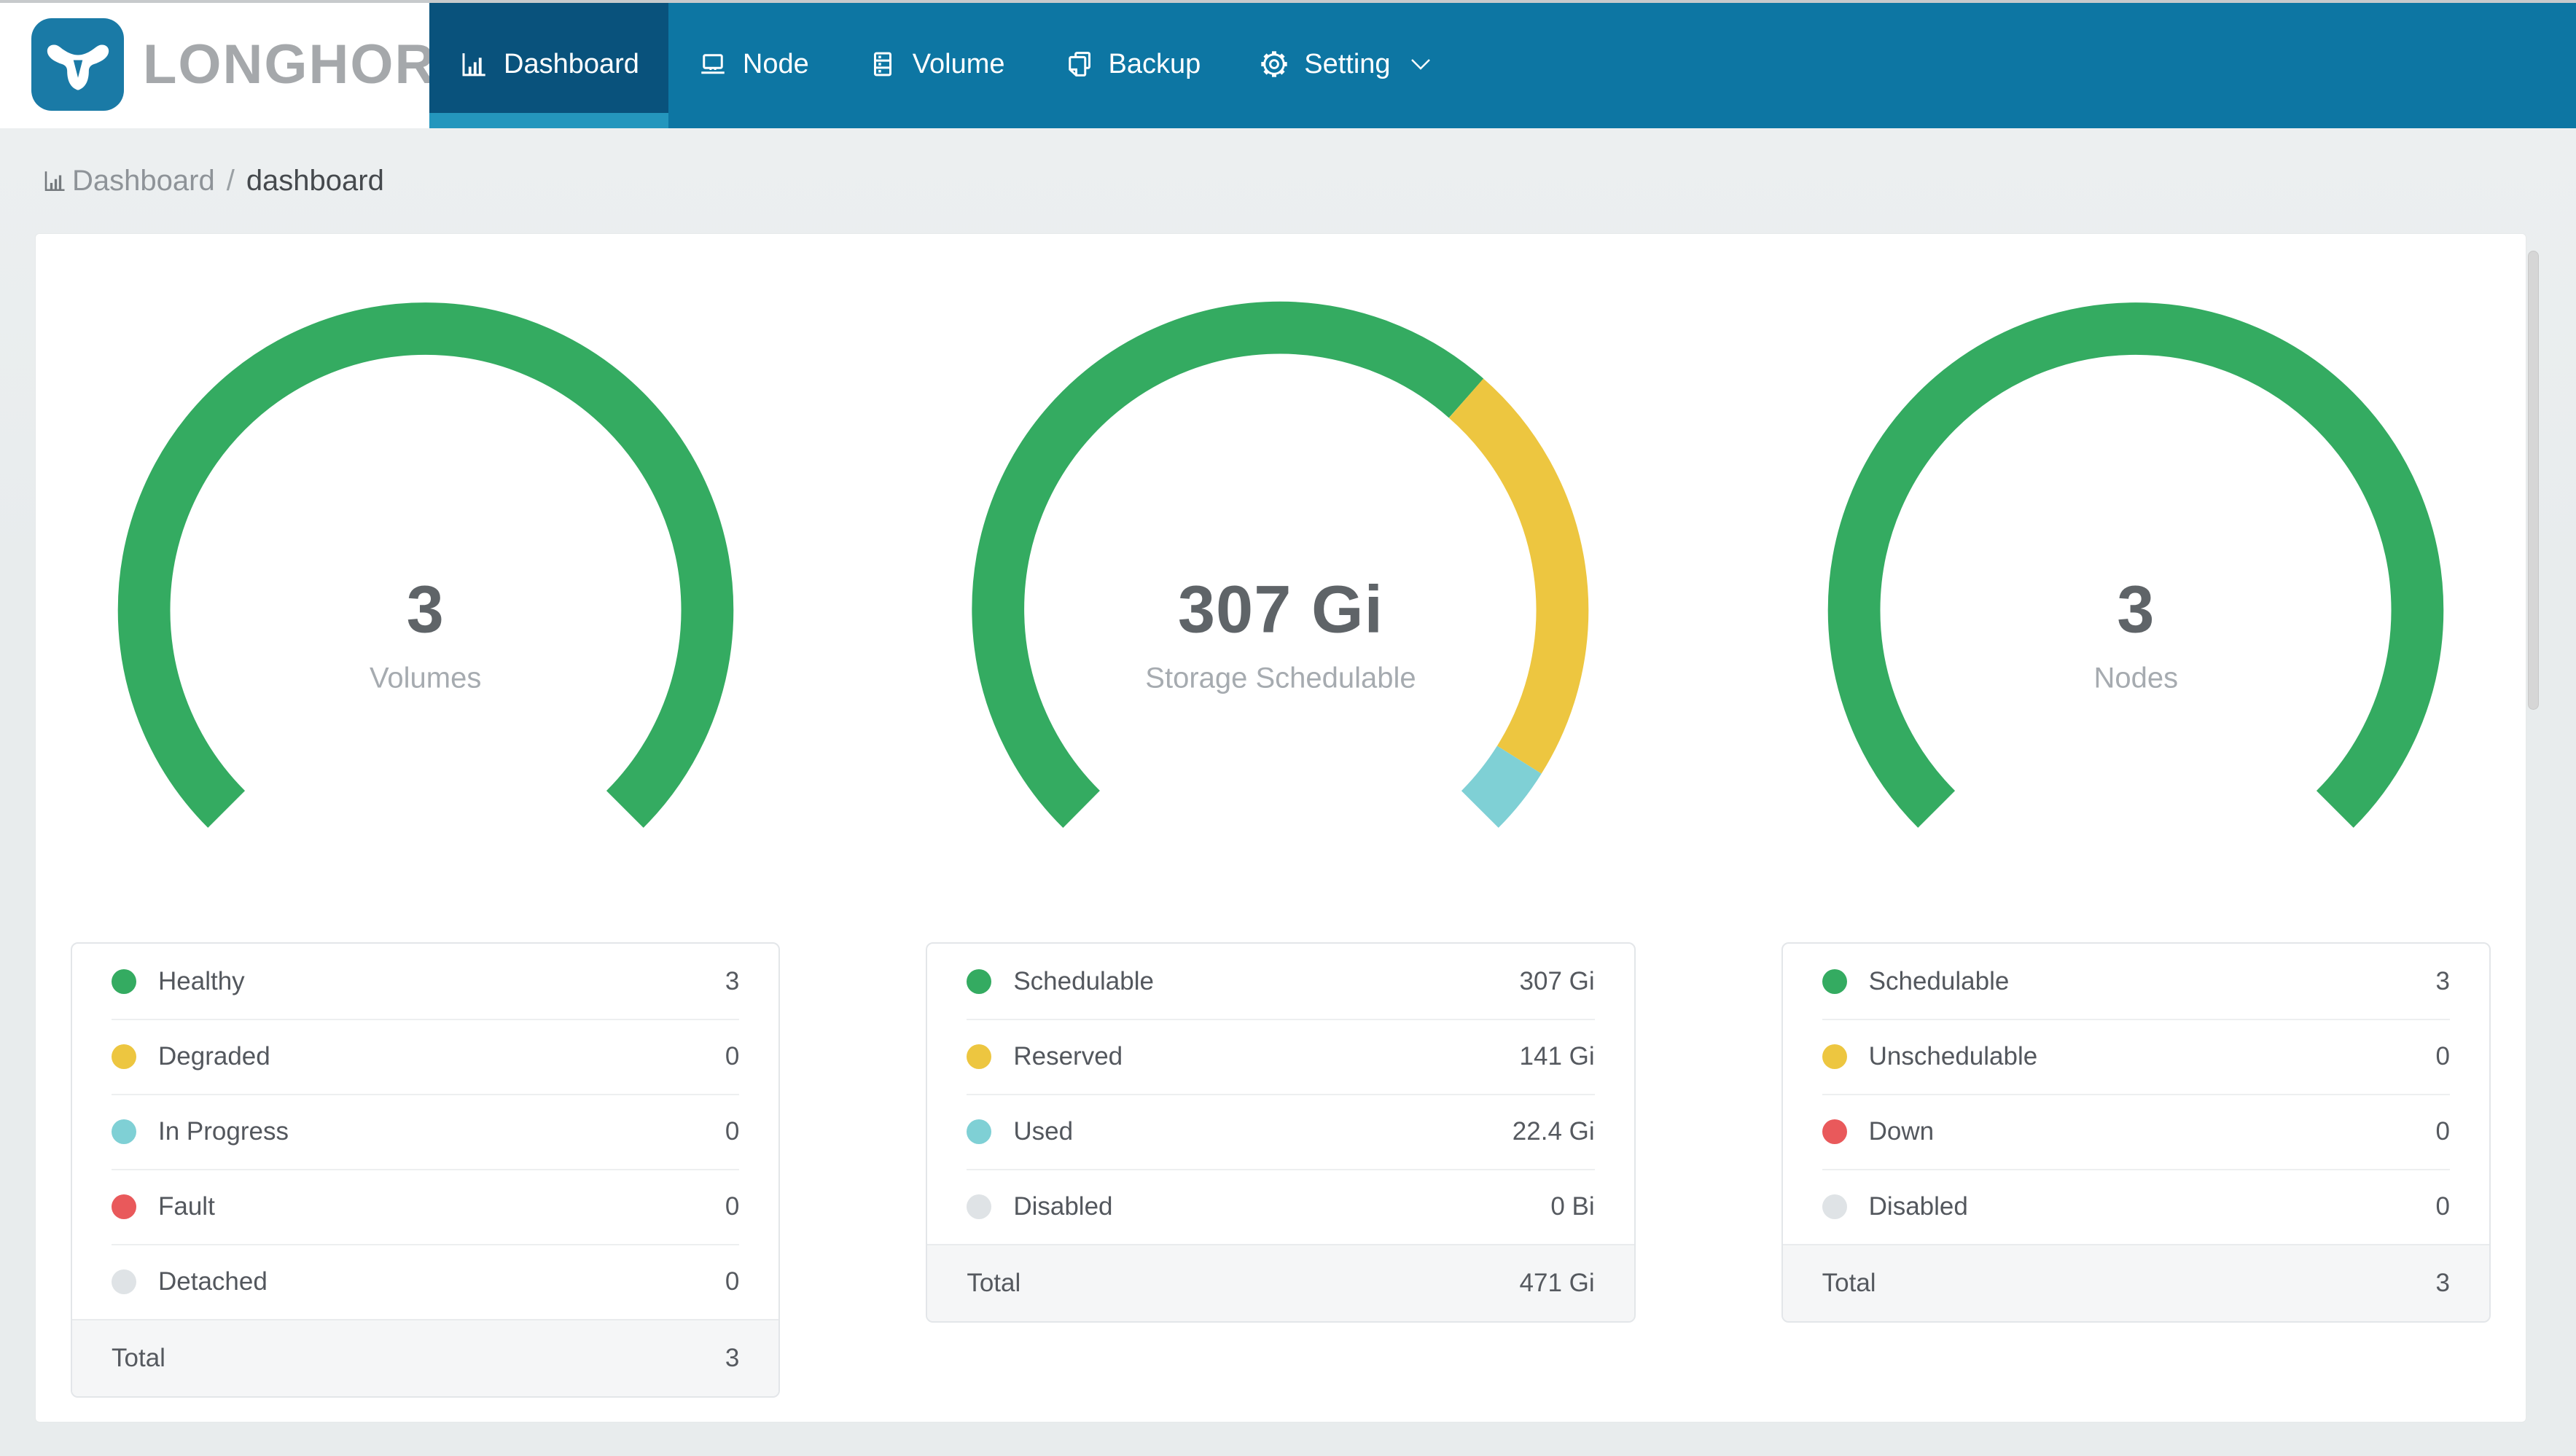 This screenshot has width=2576, height=1456. I want to click on gauge-value: 307 Gi, so click(1280, 609).